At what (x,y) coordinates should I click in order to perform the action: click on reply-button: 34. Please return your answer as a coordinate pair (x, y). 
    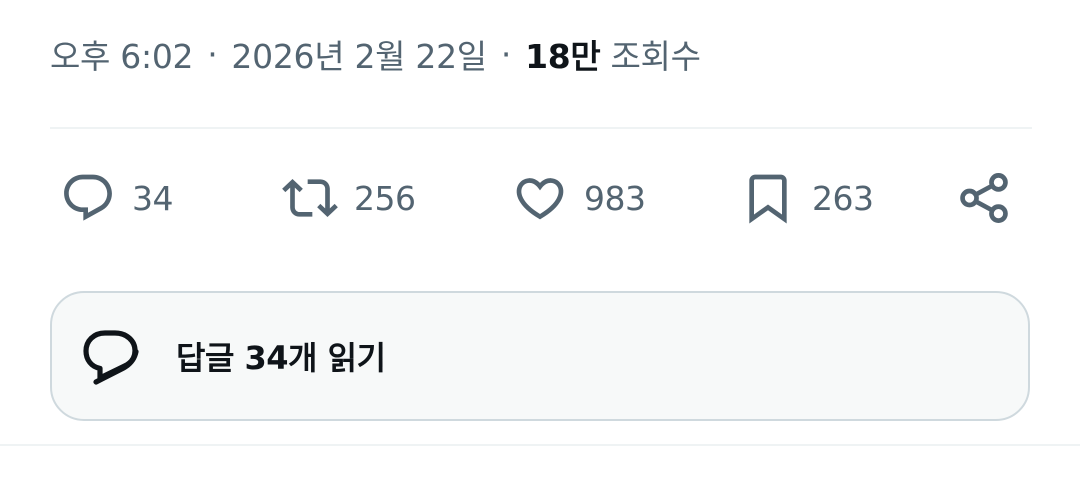
    Looking at the image, I should click on (117, 198).